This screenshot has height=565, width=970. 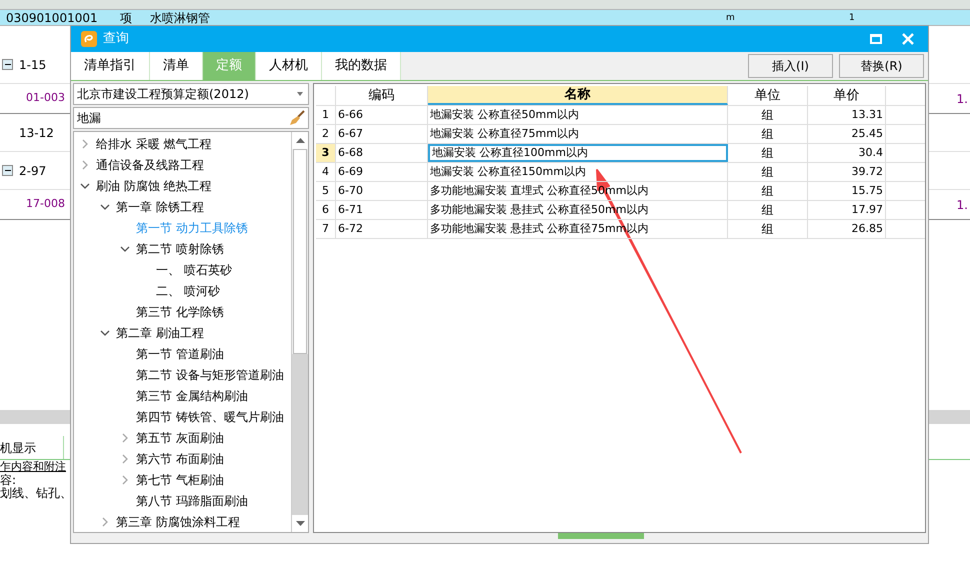 I want to click on scrollbar, so click(x=299, y=332).